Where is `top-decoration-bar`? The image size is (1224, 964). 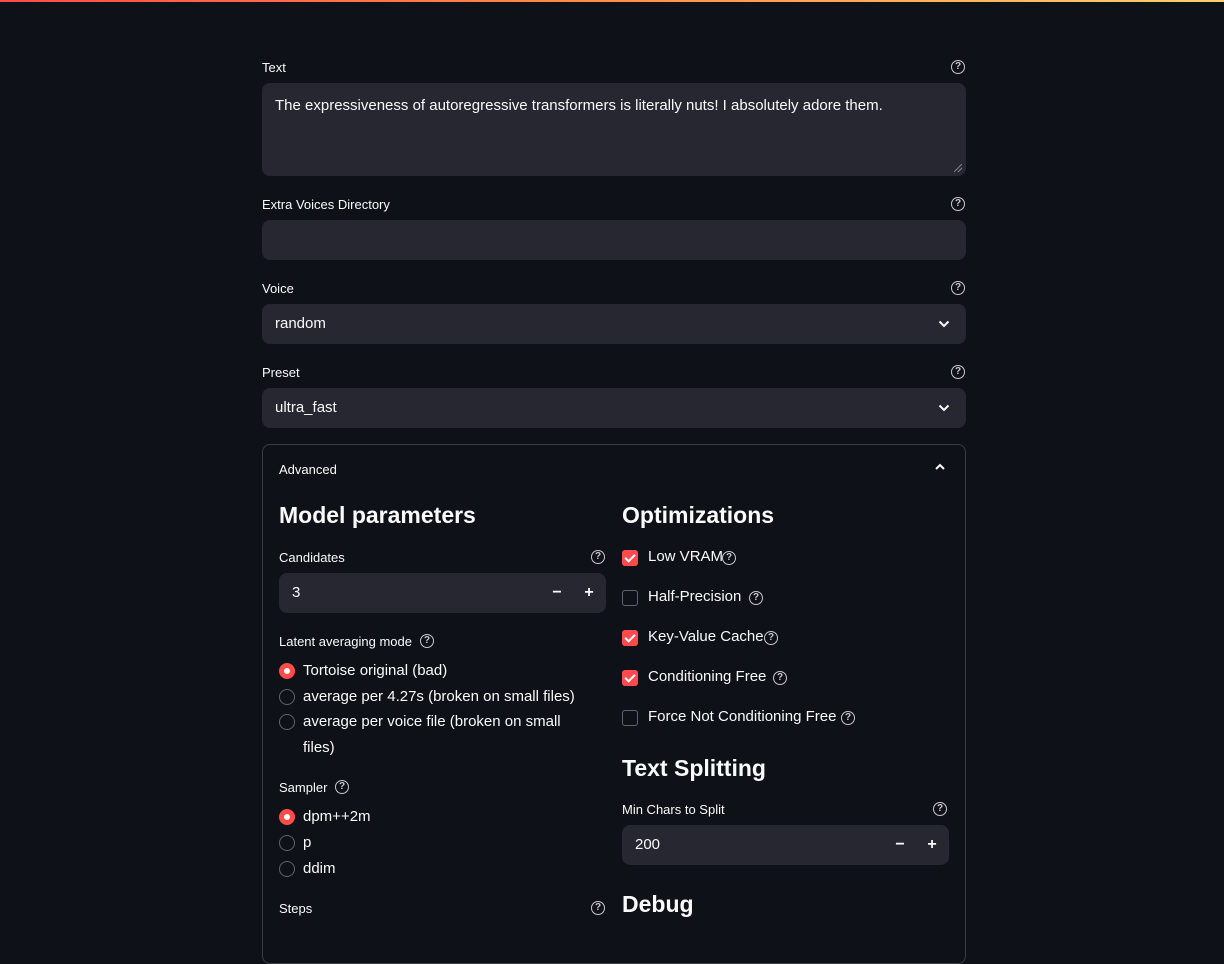
top-decoration-bar is located at coordinates (612, 1).